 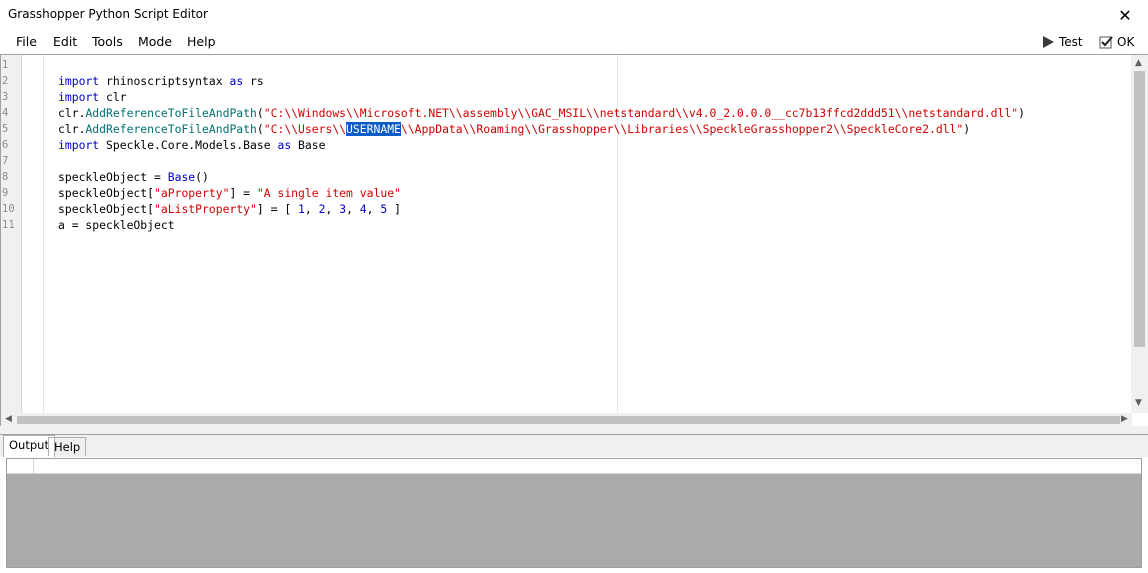 I want to click on line-number: 5, so click(x=5, y=129).